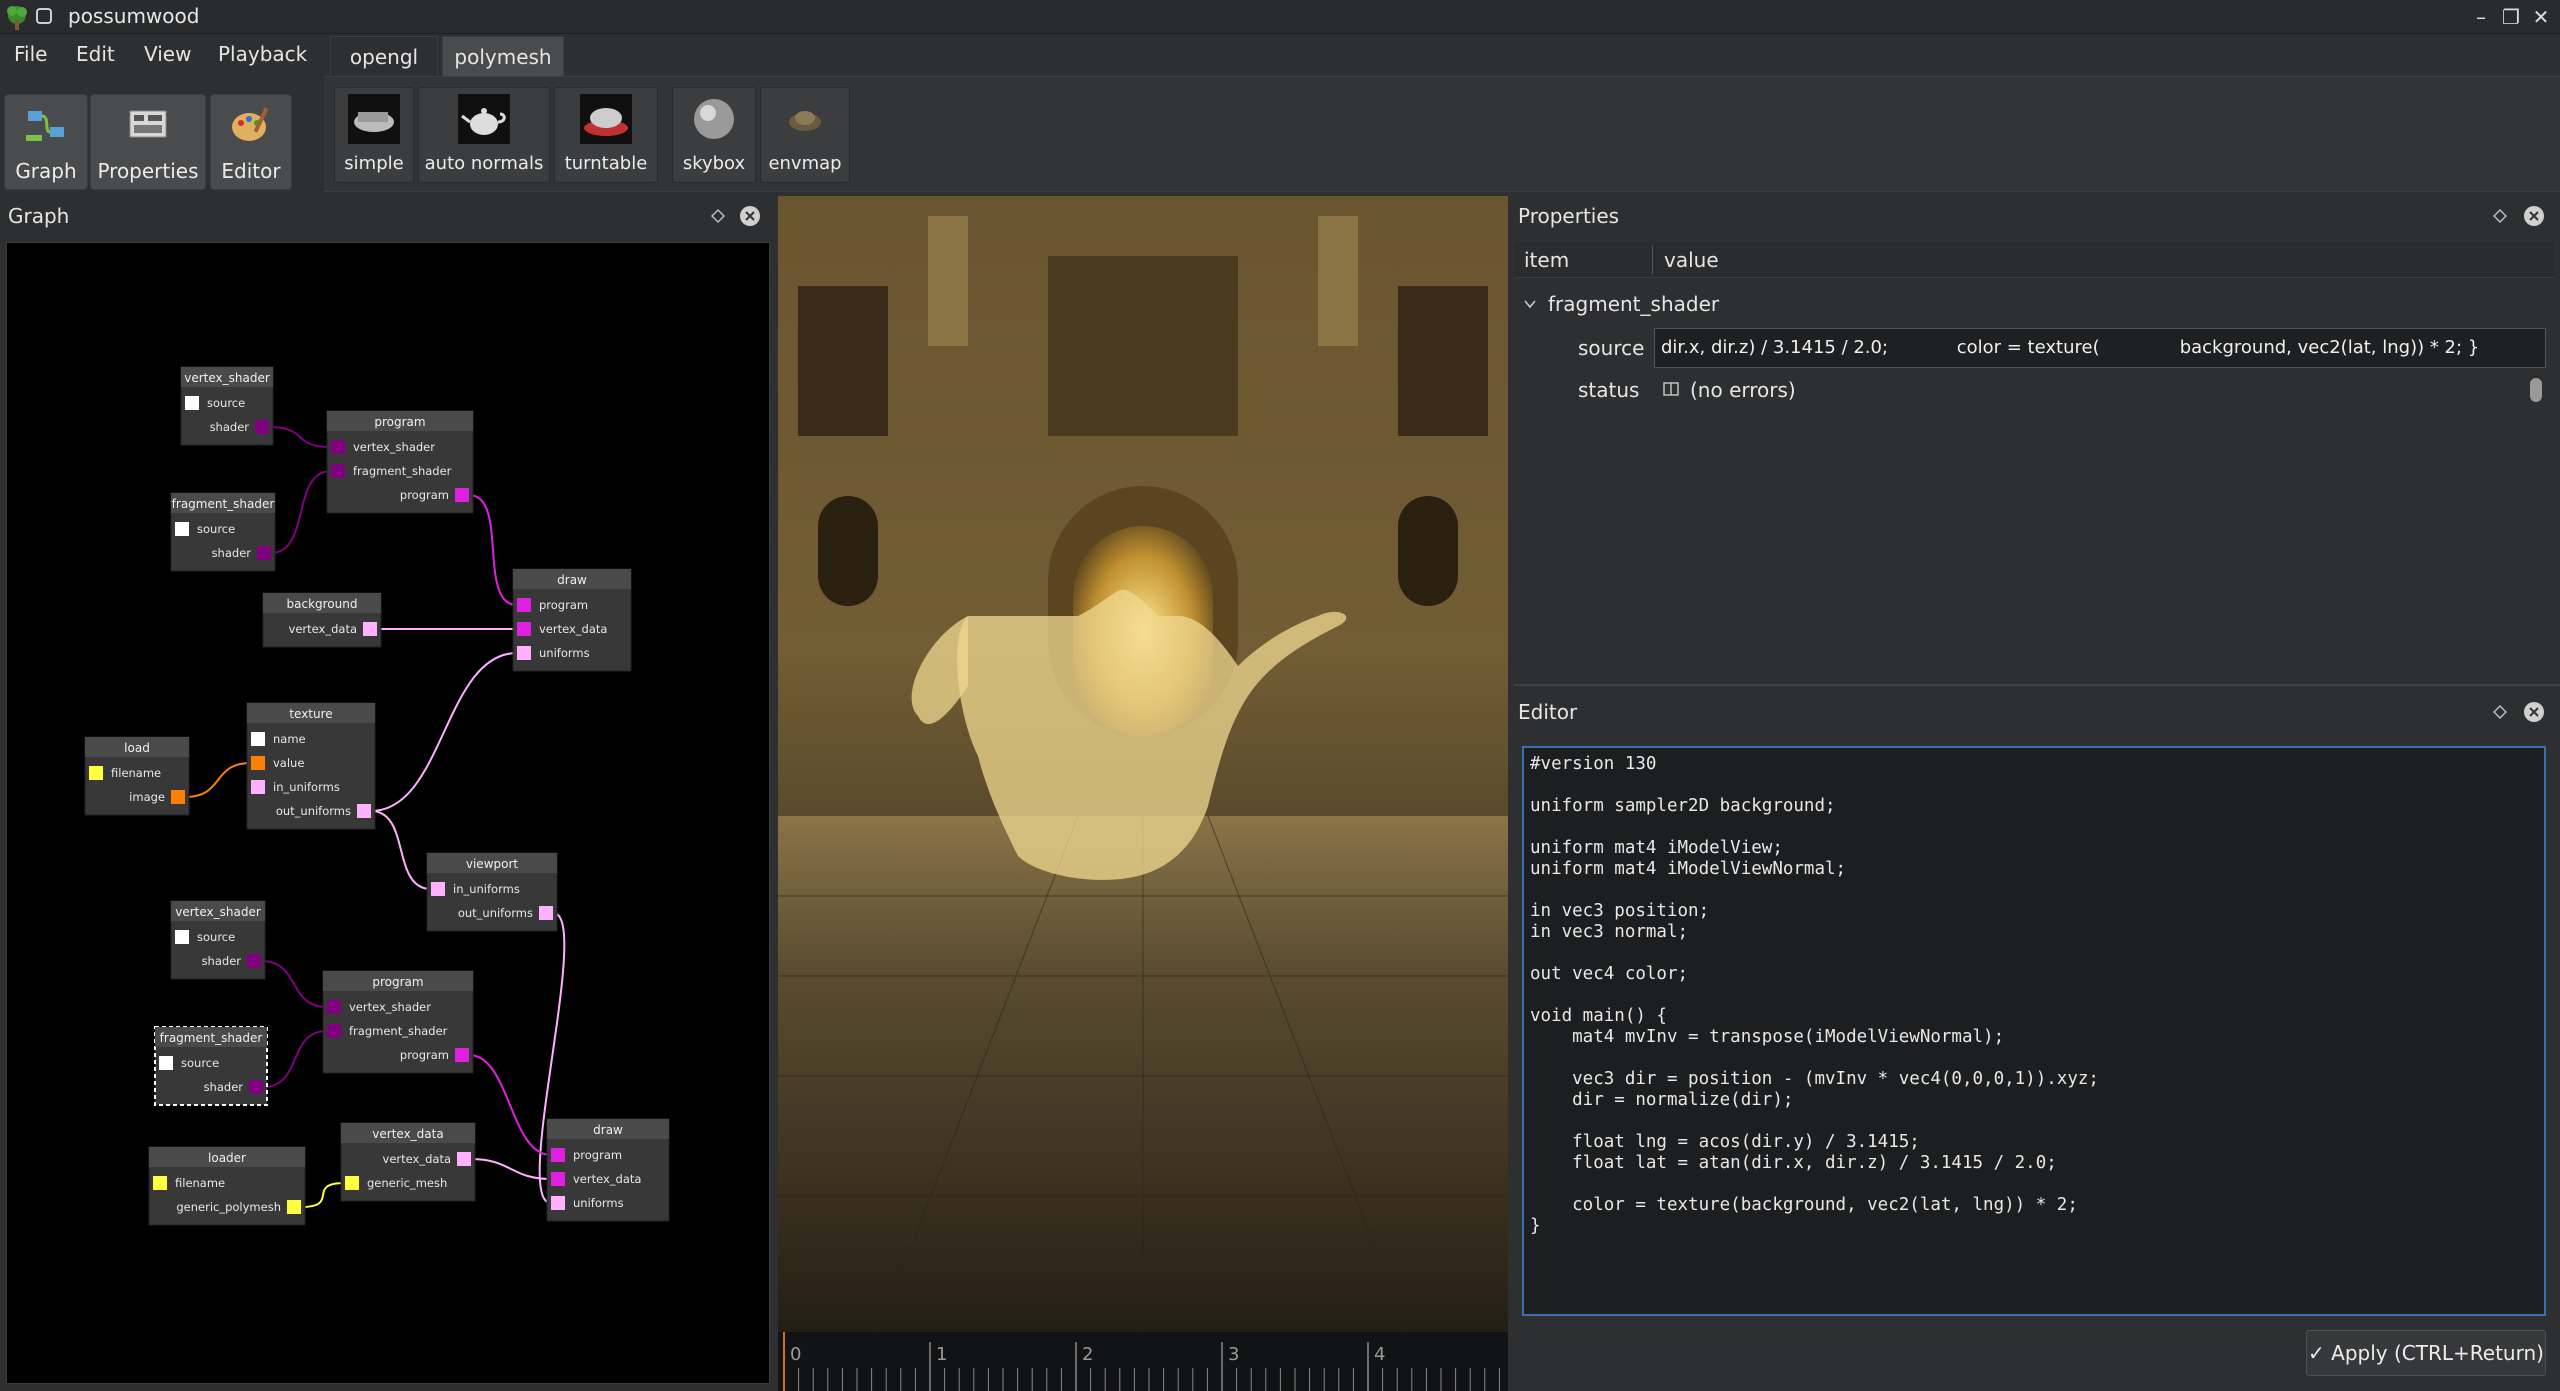  I want to click on shelf-envmap-button: envmap, so click(805, 135).